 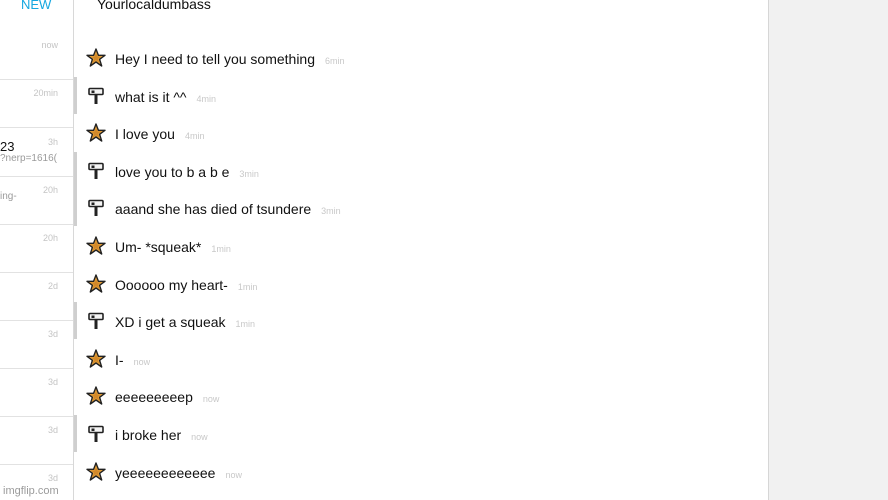 I want to click on message-text-wrap: love you to b a b e 3min, so click(x=187, y=172).